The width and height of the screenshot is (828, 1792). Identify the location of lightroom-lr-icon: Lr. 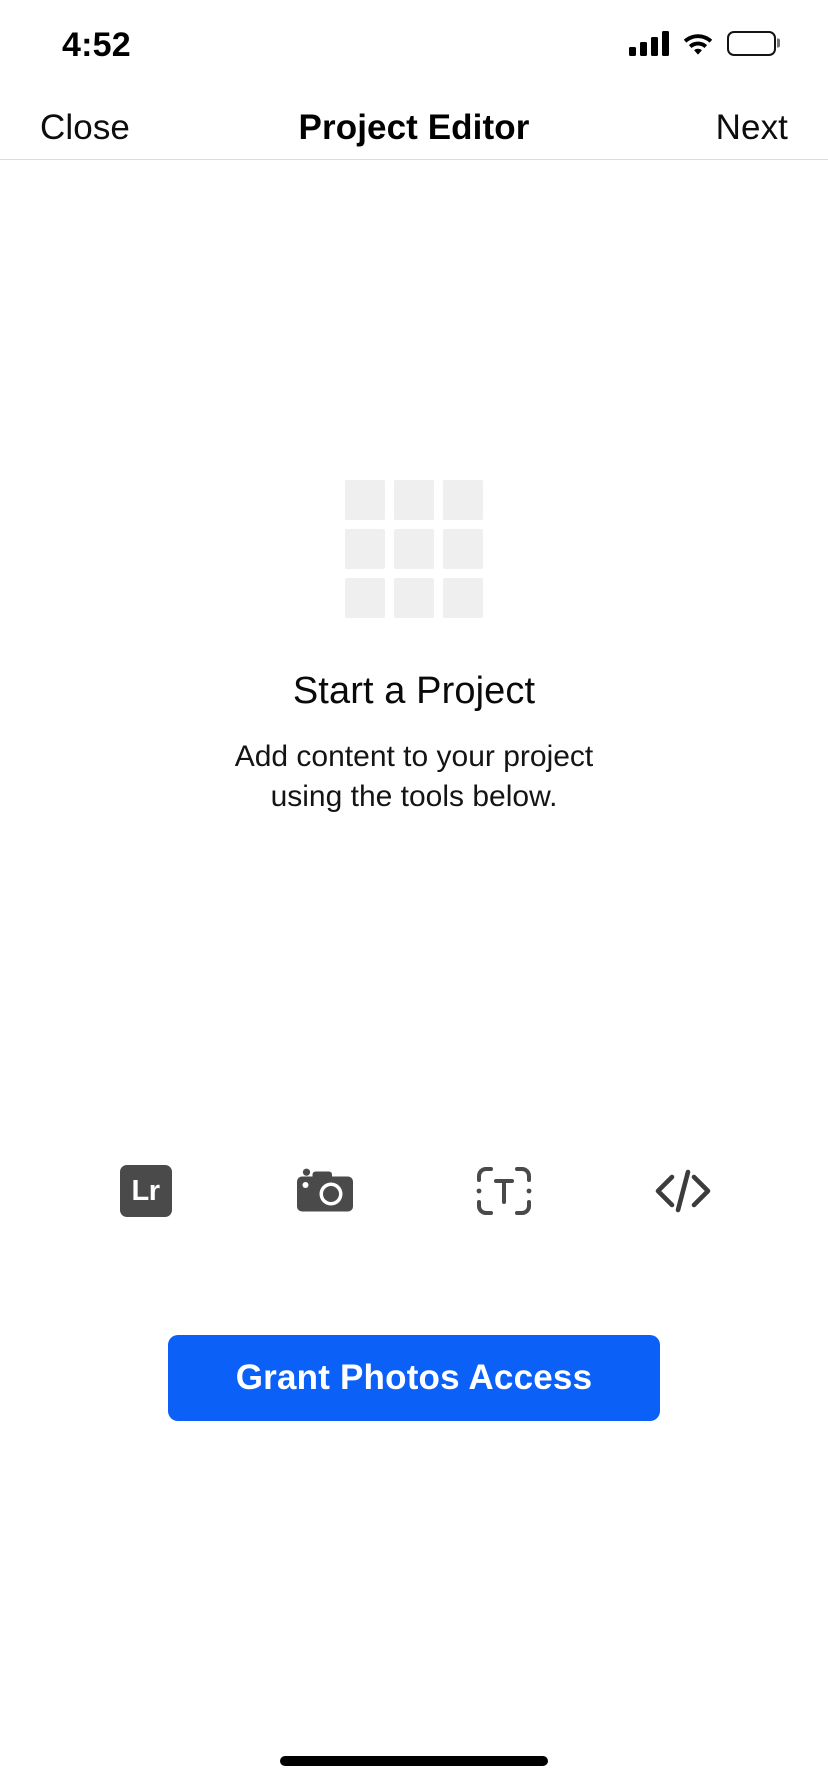
(145, 1191).